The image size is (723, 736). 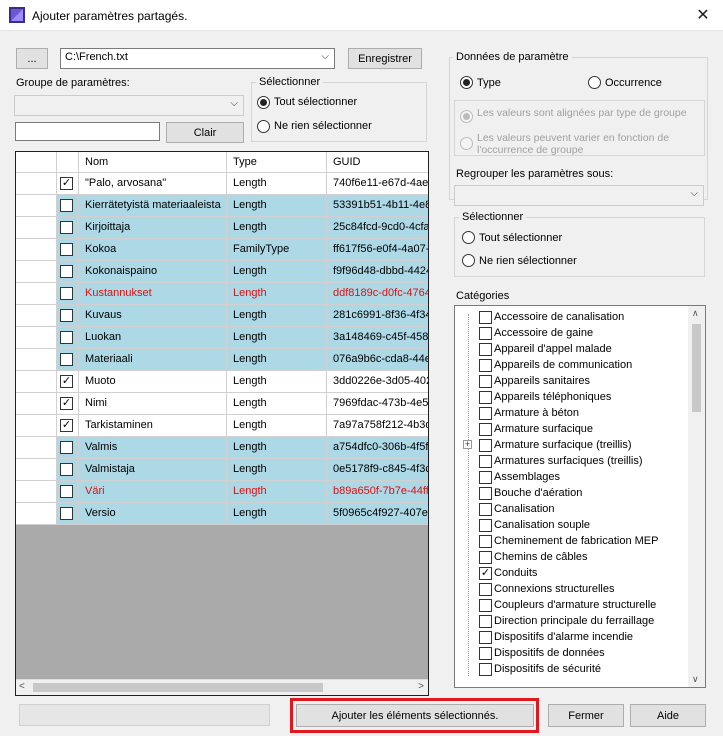 I want to click on table-row: Kuvaus Length 281c6991-8f36-4f34-, so click(x=222, y=316).